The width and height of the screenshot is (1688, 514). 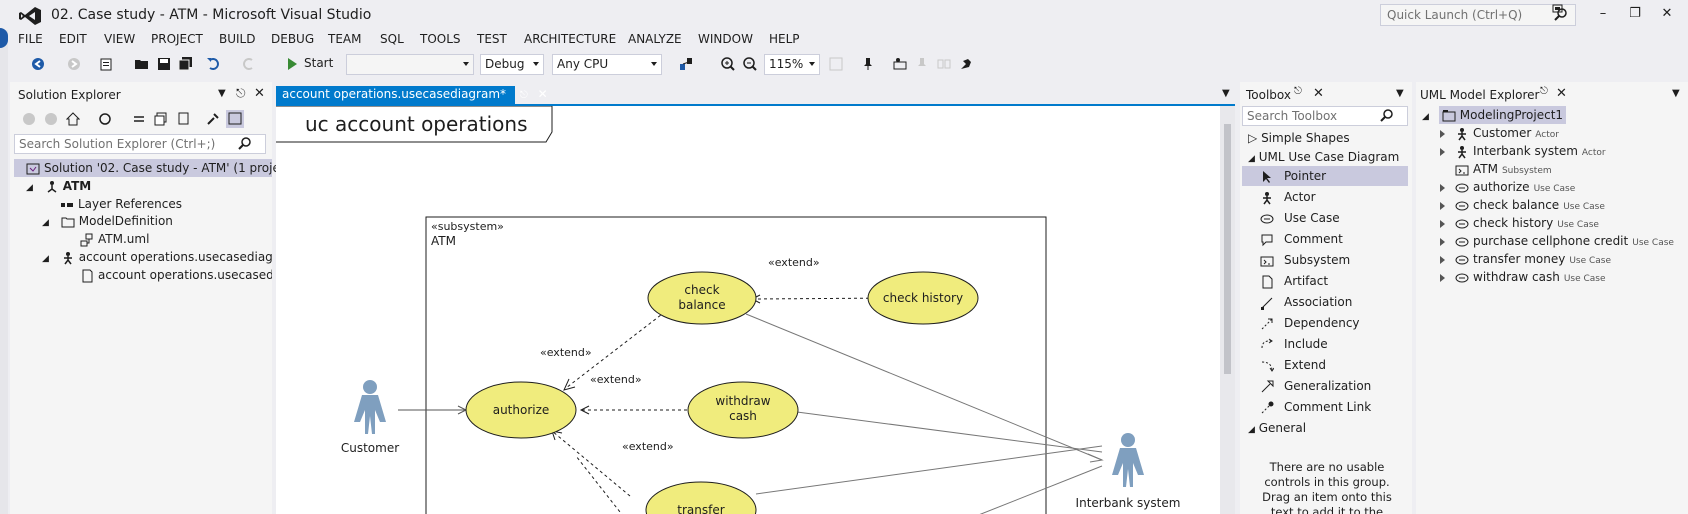 What do you see at coordinates (607, 64) in the screenshot?
I see `platform-dropdown: Any CPU` at bounding box center [607, 64].